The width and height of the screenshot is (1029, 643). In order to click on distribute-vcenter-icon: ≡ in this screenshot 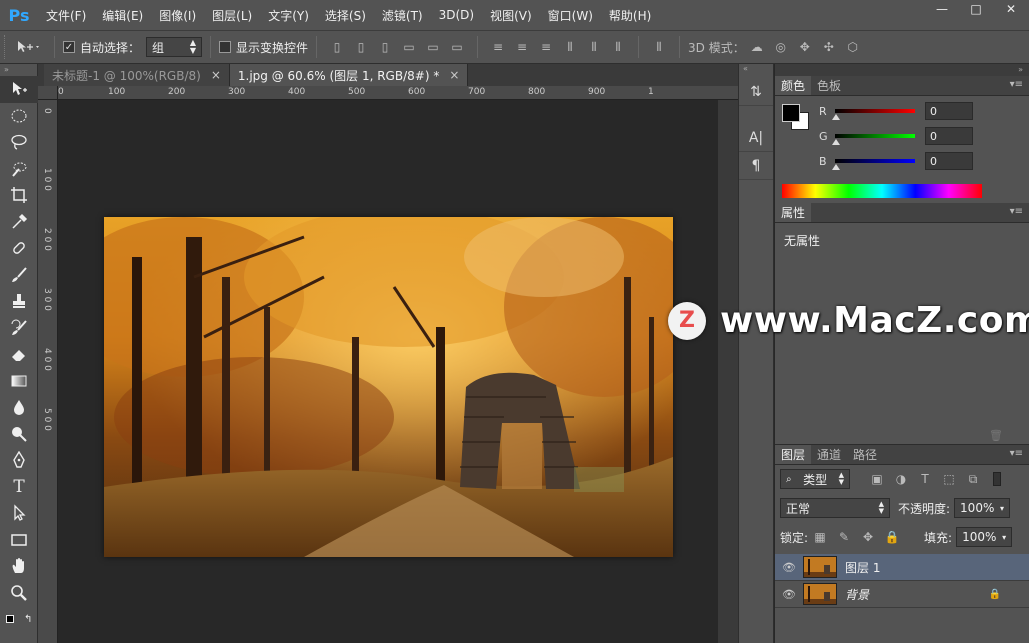, I will do `click(522, 47)`.